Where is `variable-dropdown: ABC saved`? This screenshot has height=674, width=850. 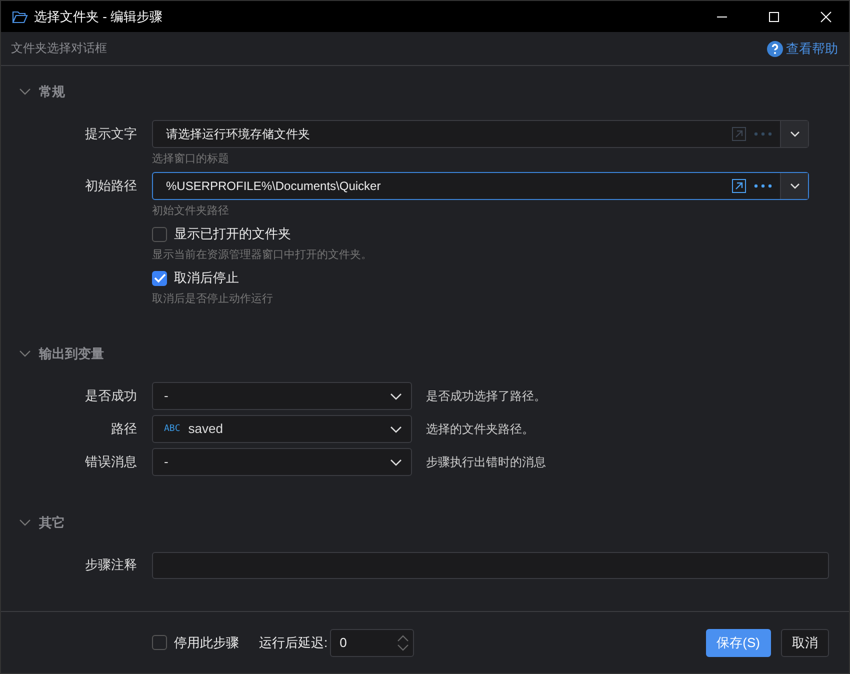
variable-dropdown: ABC saved is located at coordinates (282, 429).